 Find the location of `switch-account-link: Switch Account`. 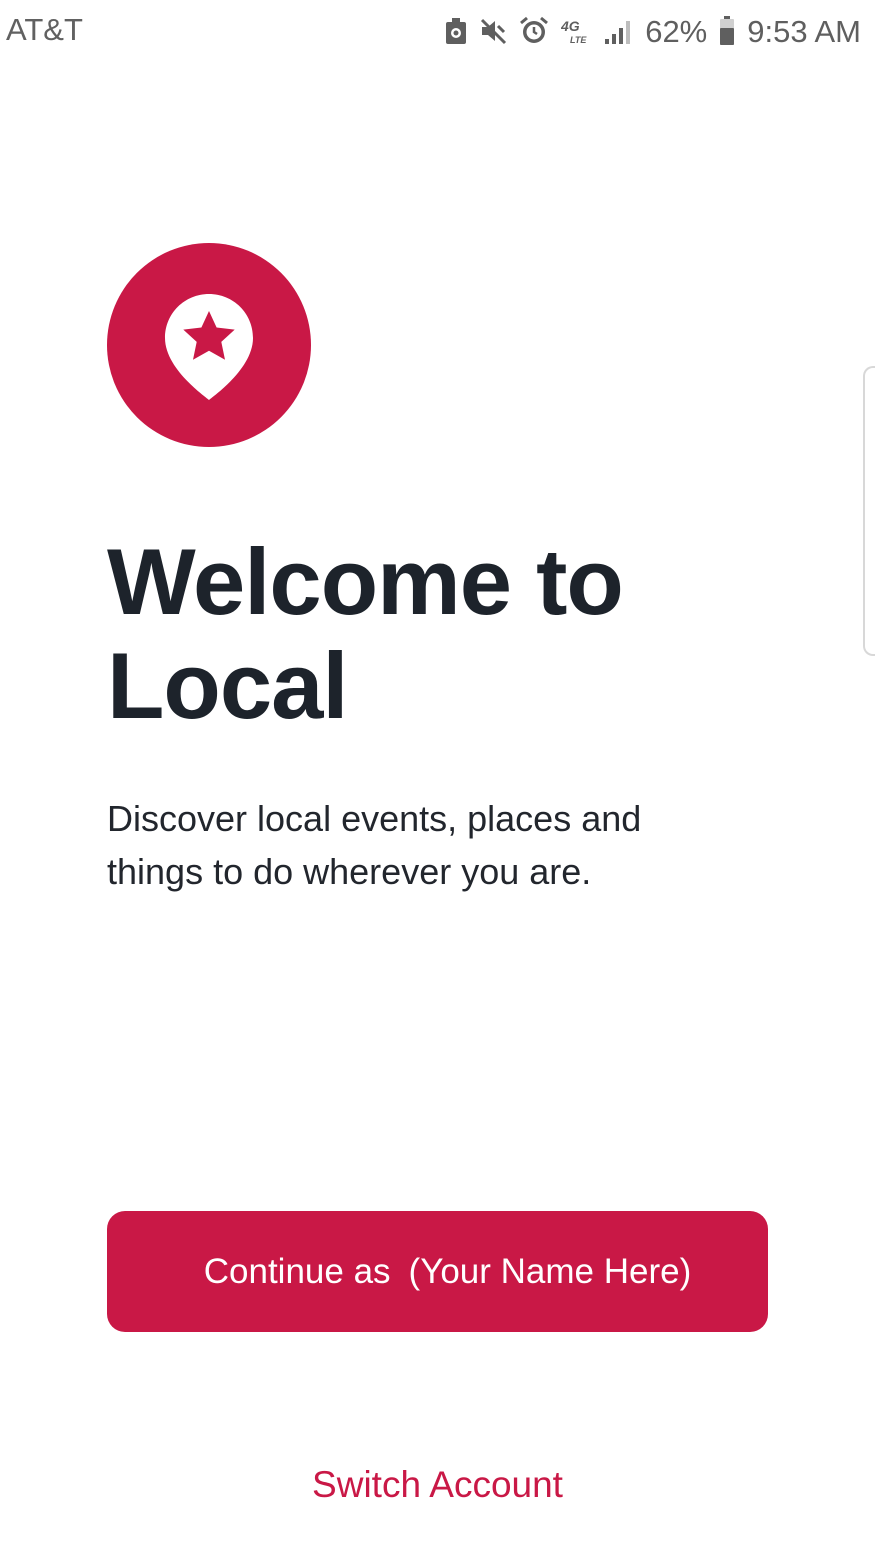

switch-account-link: Switch Account is located at coordinates (437, 1485).